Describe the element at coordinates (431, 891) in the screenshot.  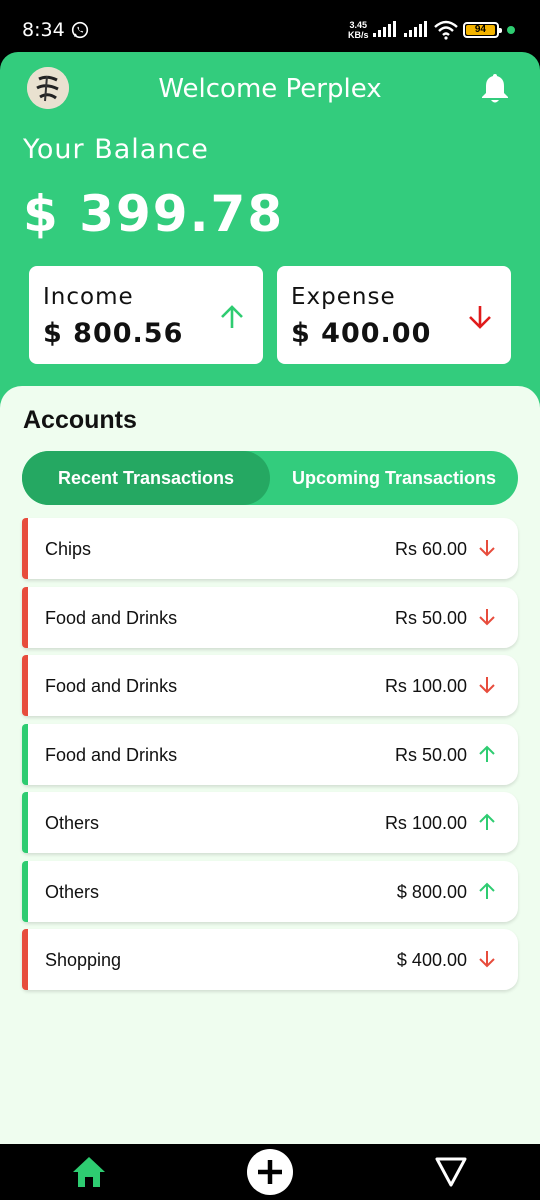
I see `transaction-amount: $ 800.00` at that location.